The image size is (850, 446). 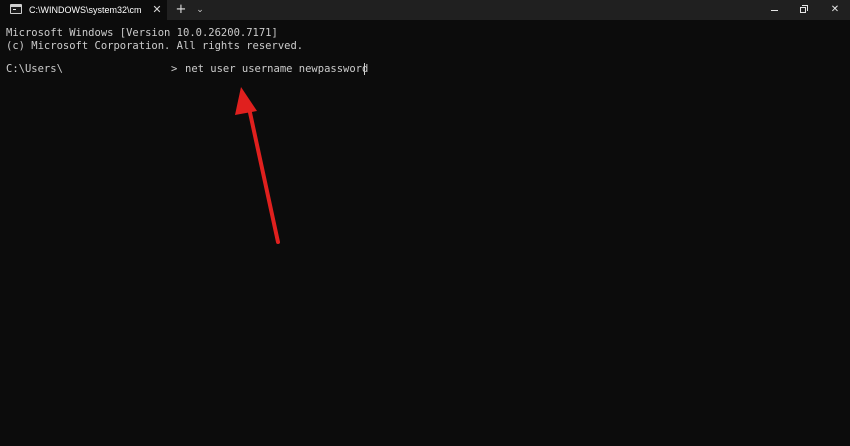 What do you see at coordinates (835, 10) in the screenshot?
I see `close-window-button: ✕` at bounding box center [835, 10].